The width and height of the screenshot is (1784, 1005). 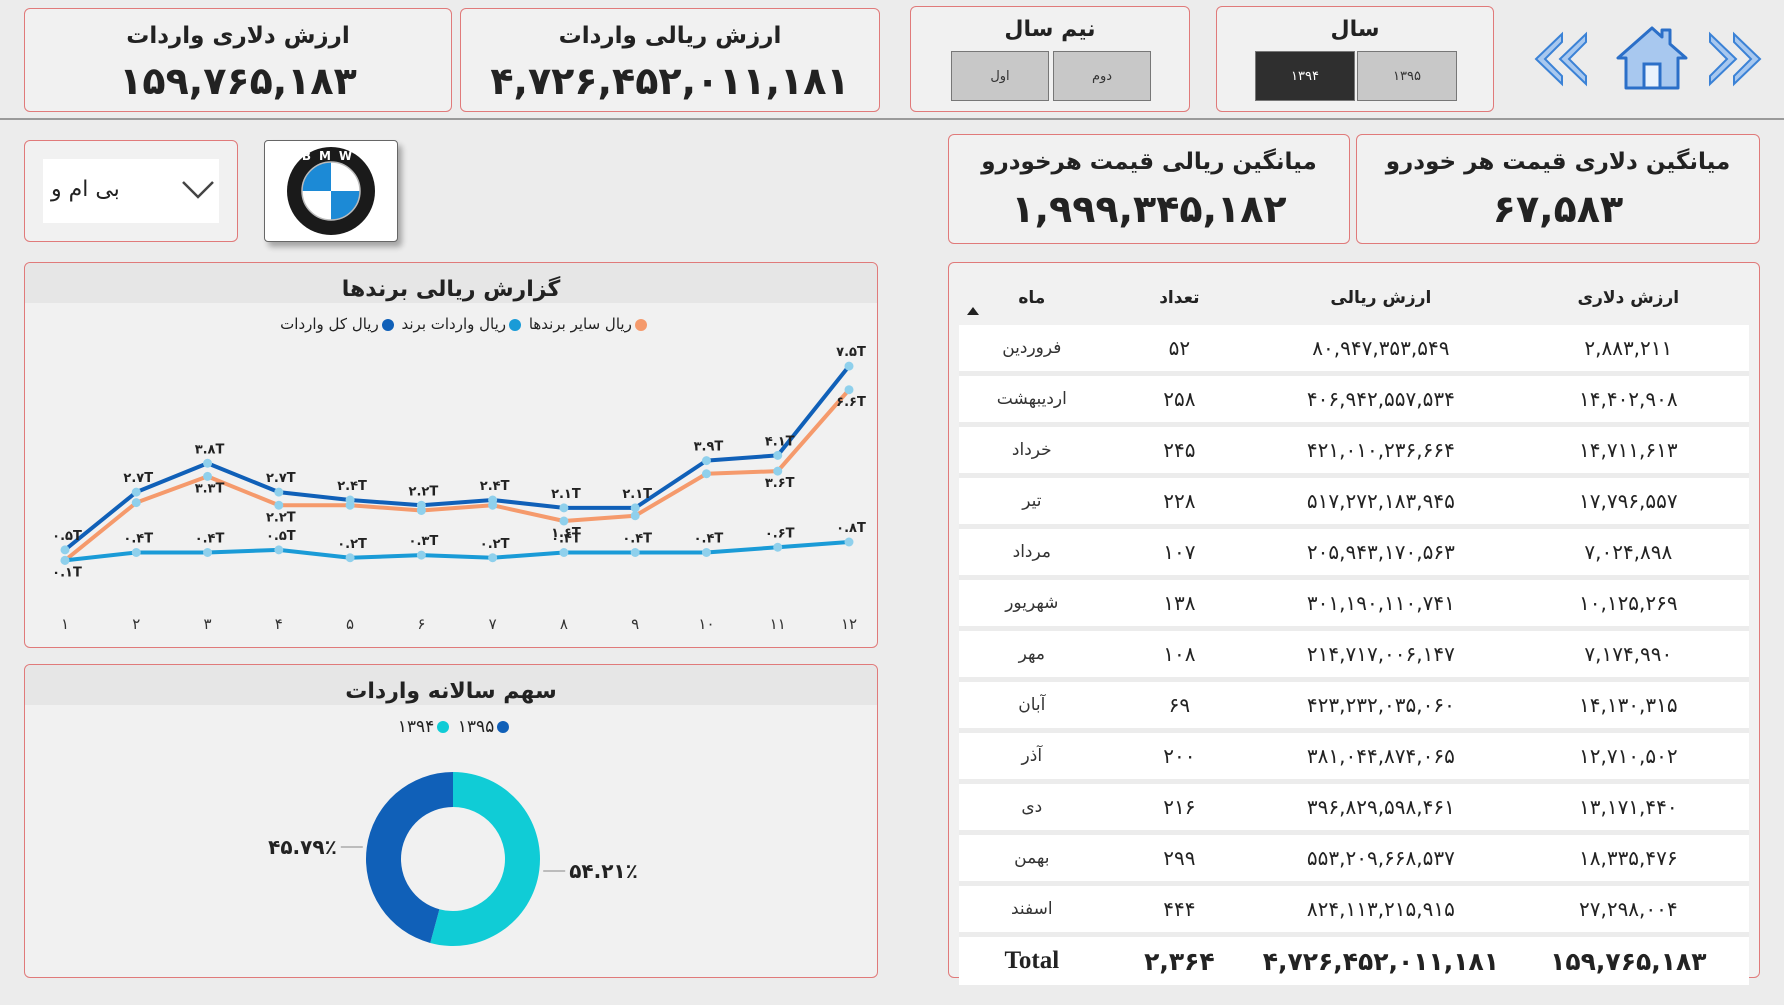 What do you see at coordinates (210, 488) in the screenshot?
I see `data-label-other-brands: ۳.۳T` at bounding box center [210, 488].